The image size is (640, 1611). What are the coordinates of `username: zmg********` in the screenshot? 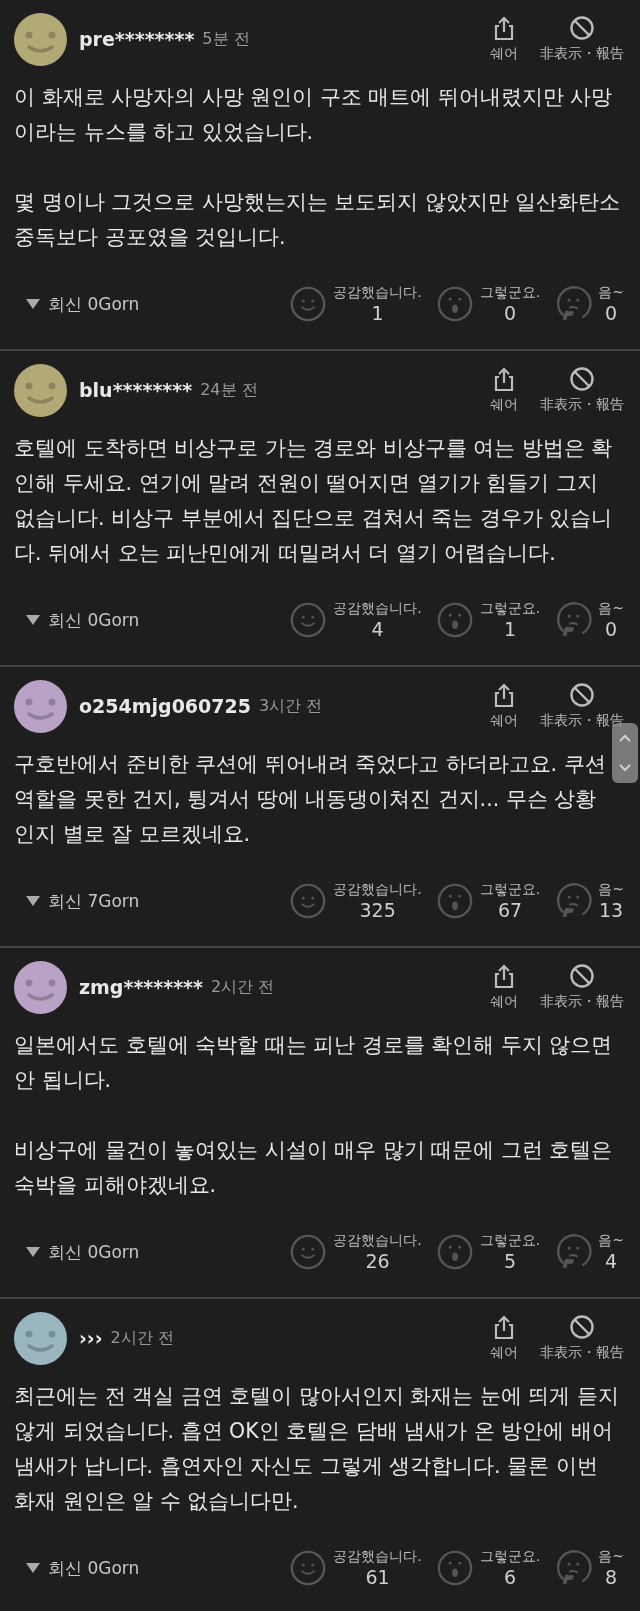 It's located at (141, 987).